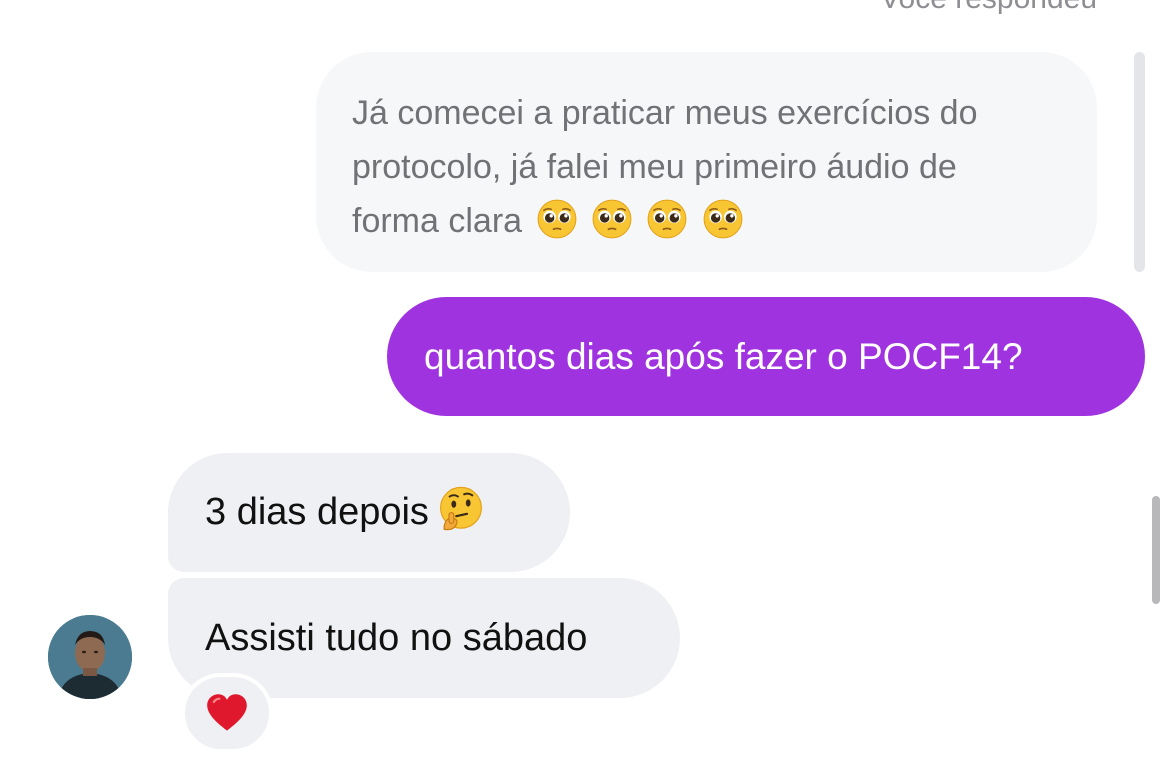  I want to click on quoted-line-1: Já comecei a praticar meus exercícios do, so click(665, 113).